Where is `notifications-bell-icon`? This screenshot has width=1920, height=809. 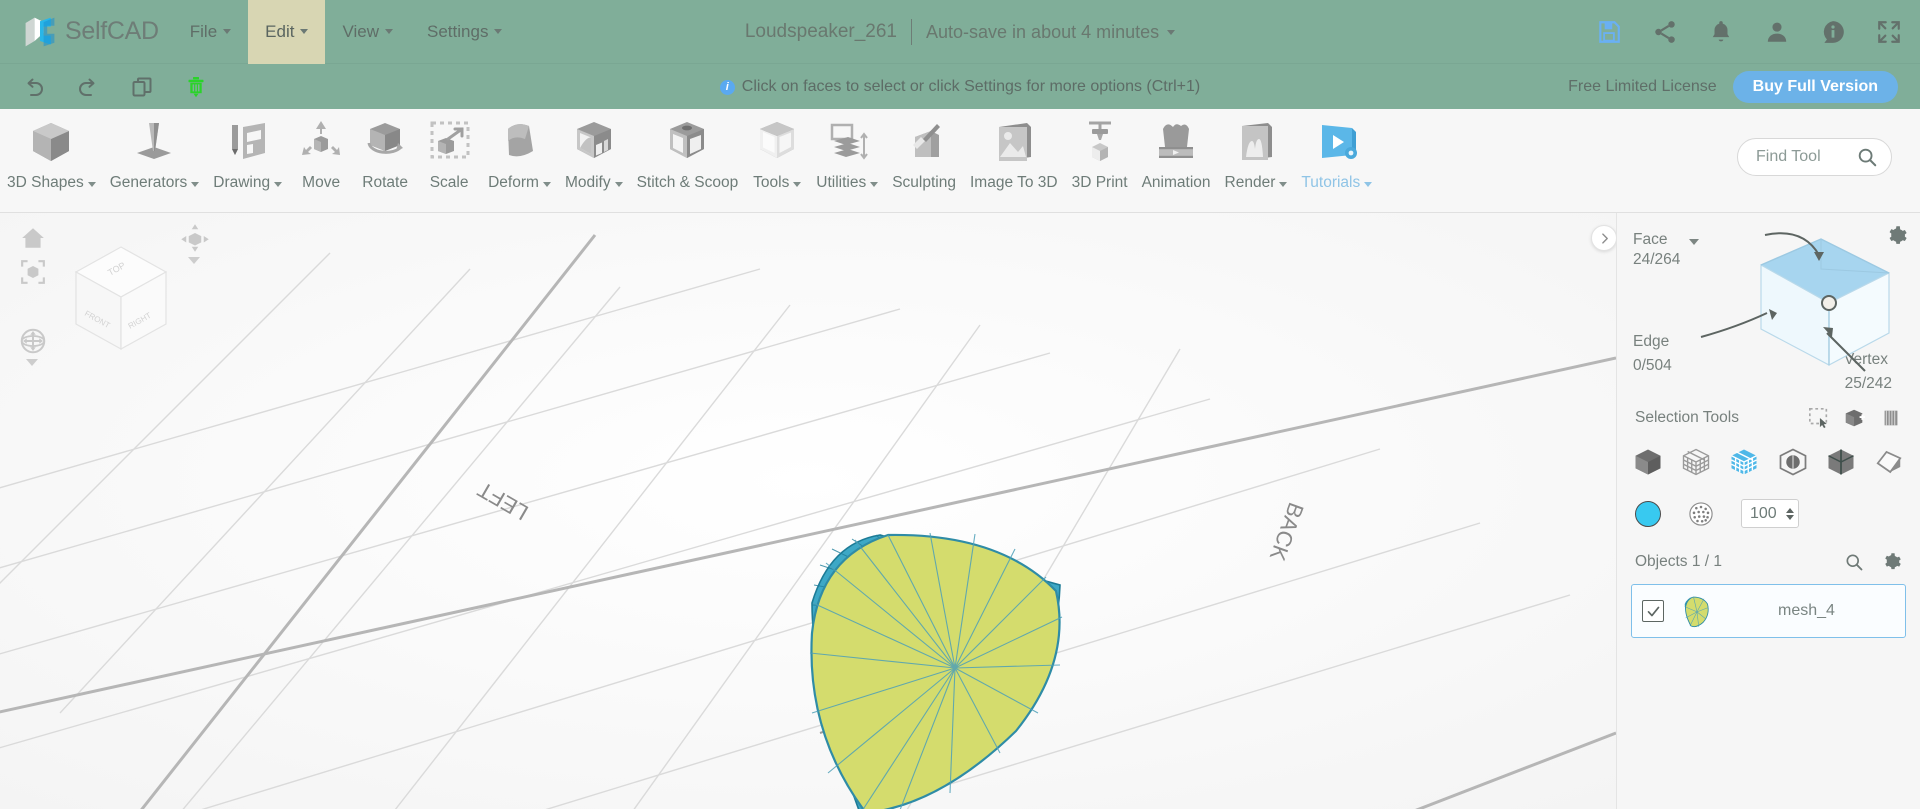
notifications-bell-icon is located at coordinates (1721, 32).